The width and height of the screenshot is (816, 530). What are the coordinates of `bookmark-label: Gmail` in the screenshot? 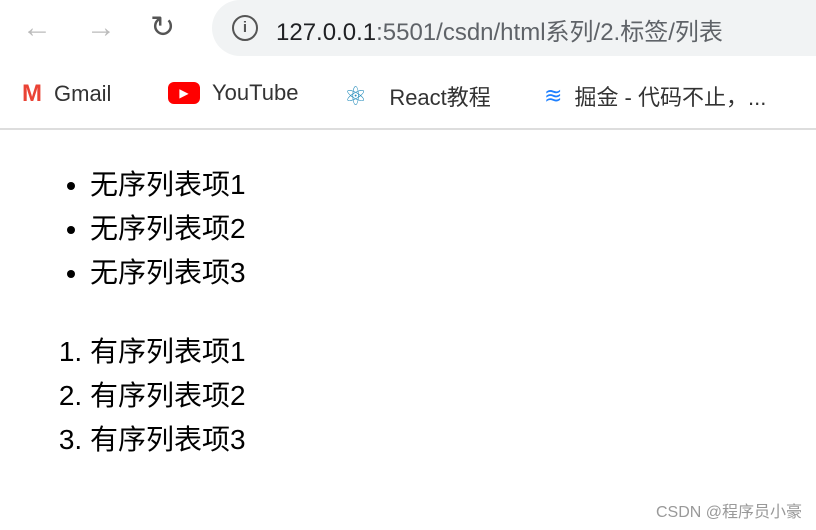 It's located at (83, 93).